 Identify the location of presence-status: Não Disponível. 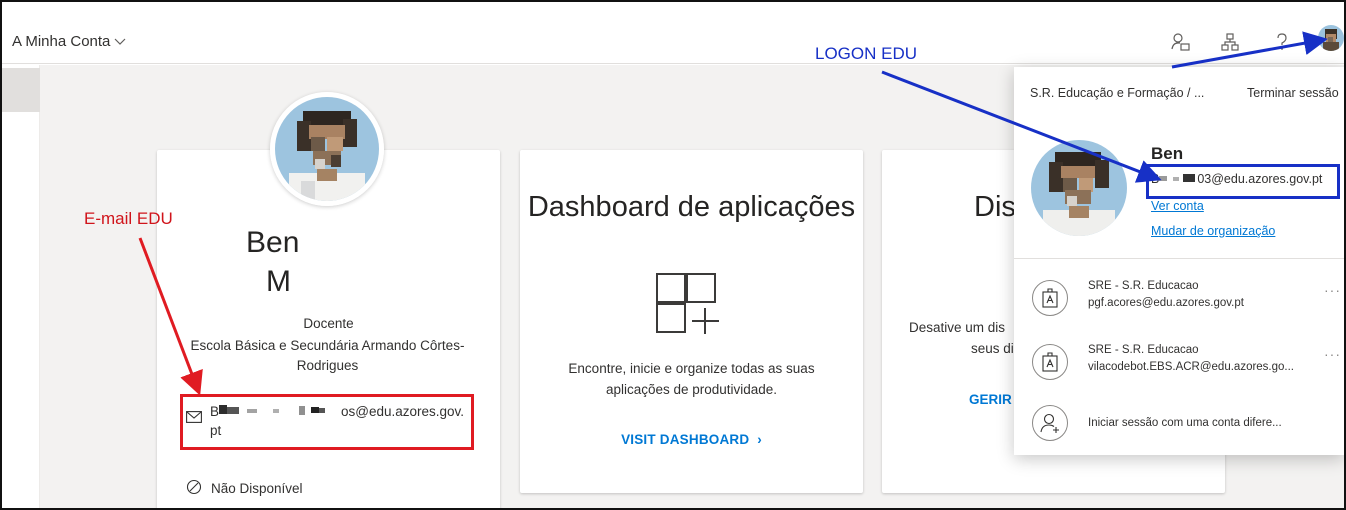
(244, 488).